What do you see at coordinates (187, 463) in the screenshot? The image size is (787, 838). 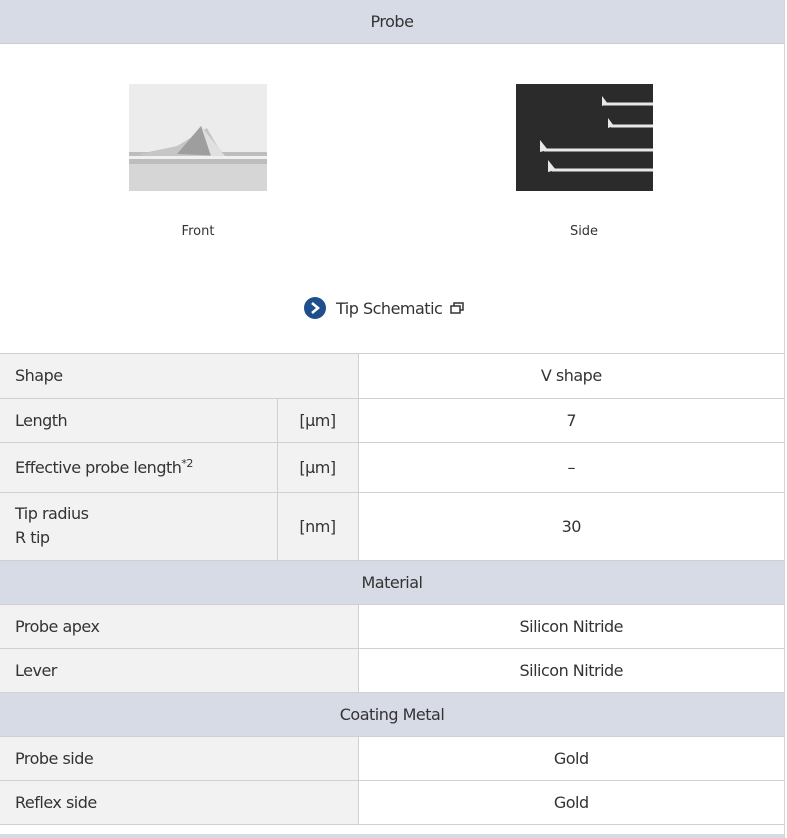 I see `footnote-marker: *2` at bounding box center [187, 463].